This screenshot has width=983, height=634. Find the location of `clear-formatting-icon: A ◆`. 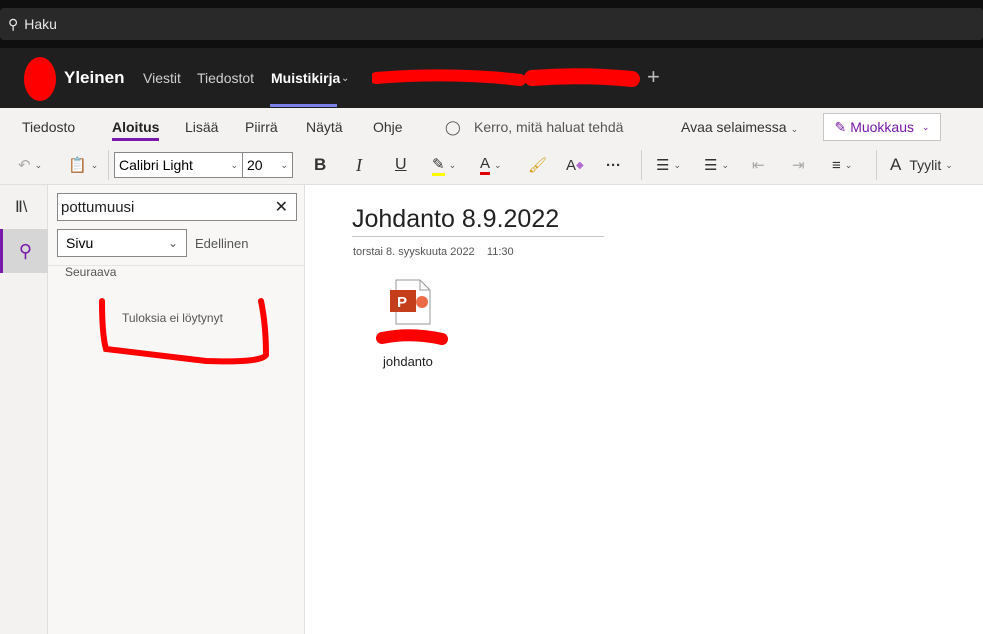

clear-formatting-icon: A ◆ is located at coordinates (575, 165).